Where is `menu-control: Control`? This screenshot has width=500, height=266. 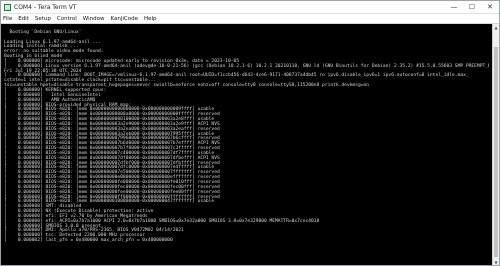
menu-control: Control is located at coordinates (67, 19).